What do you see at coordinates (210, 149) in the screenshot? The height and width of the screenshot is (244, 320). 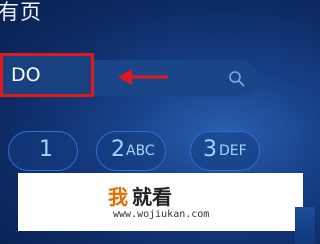 I see `dialpad-key-number: 3` at bounding box center [210, 149].